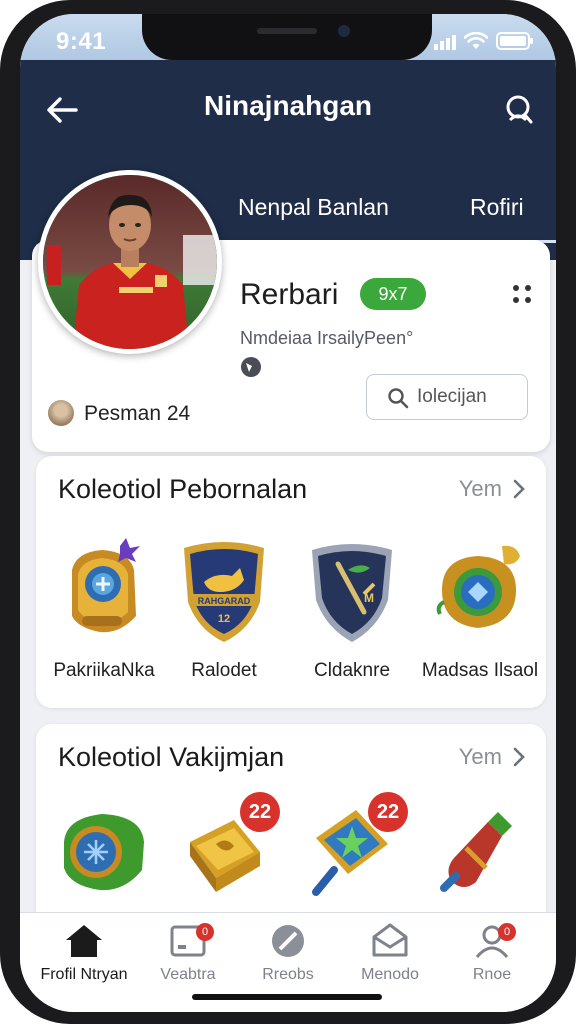  I want to click on nav-item-account: 0 Rnoe, so click(492, 954).